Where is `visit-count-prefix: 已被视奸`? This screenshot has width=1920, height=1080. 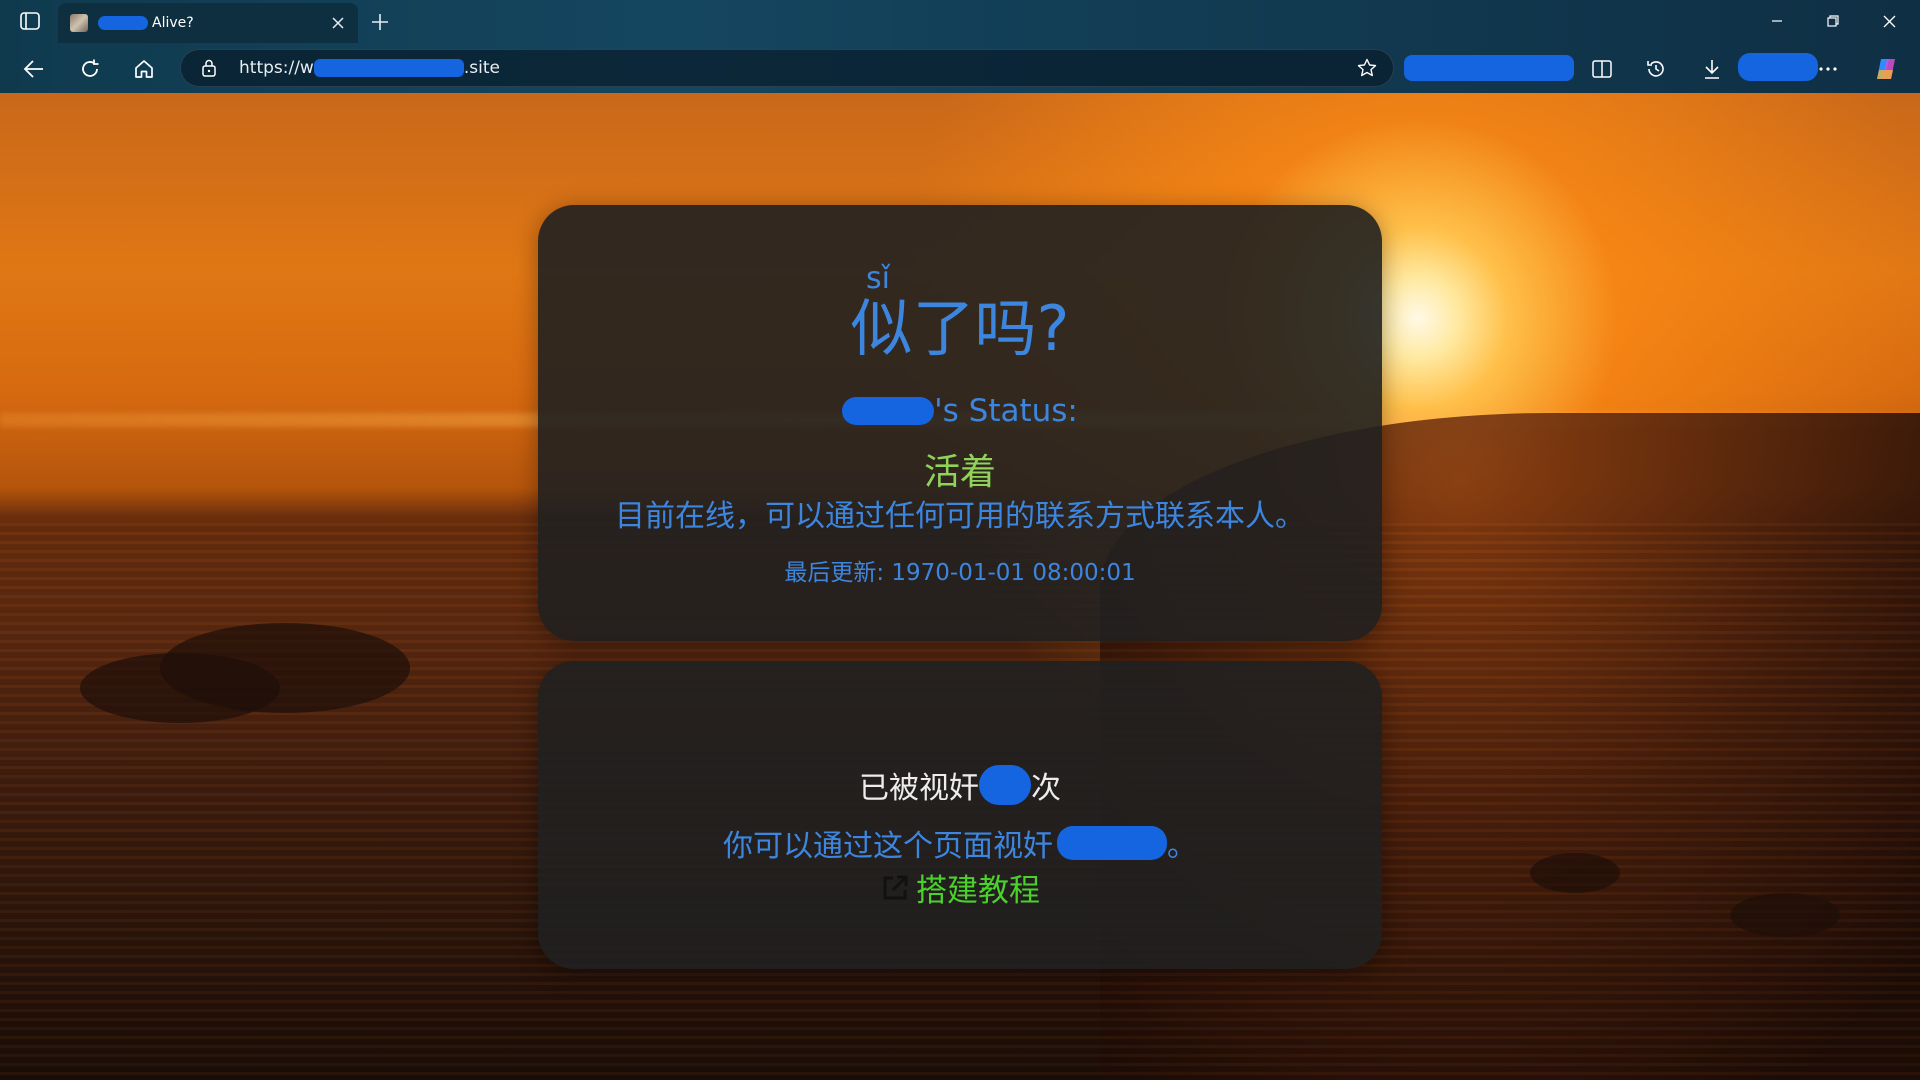
visit-count-prefix: 已被视奸 is located at coordinates (919, 788).